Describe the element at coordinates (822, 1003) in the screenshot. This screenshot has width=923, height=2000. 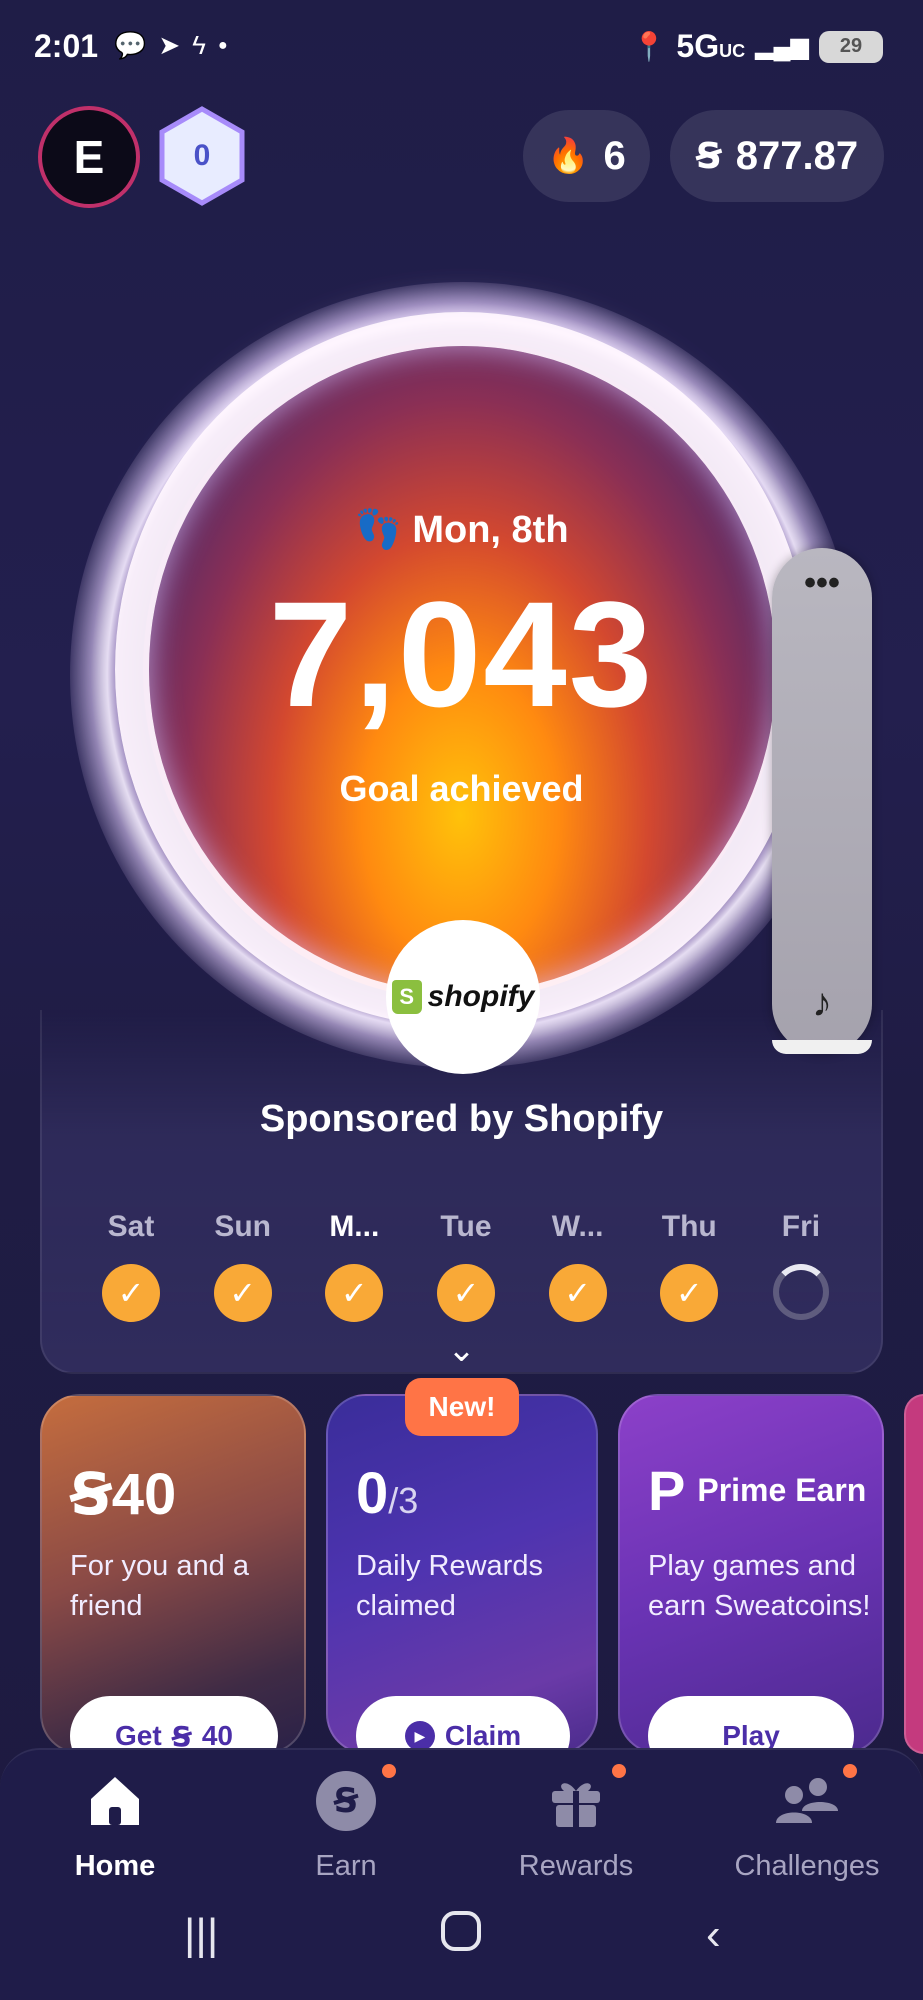
I see `music-note-icon: ♪` at that location.